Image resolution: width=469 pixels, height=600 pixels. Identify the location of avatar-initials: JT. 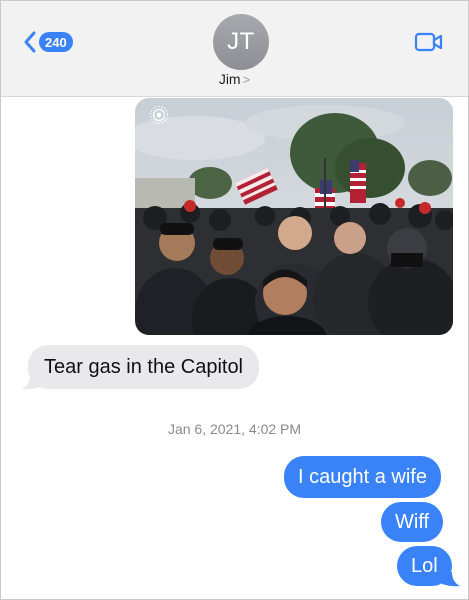
(241, 41).